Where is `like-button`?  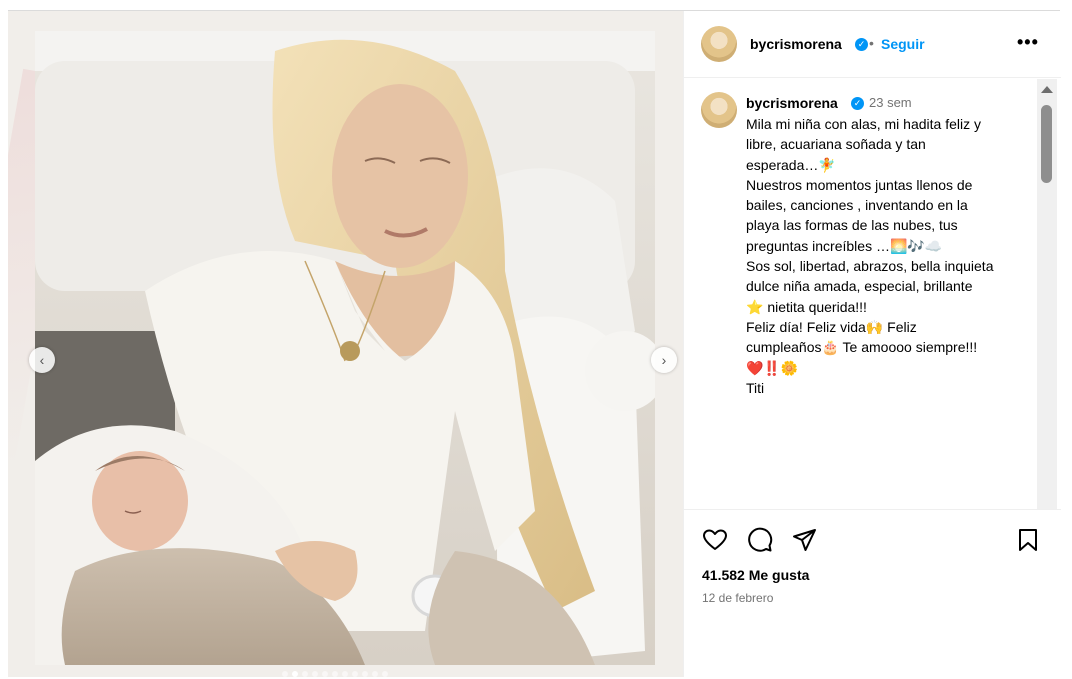
like-button is located at coordinates (715, 540).